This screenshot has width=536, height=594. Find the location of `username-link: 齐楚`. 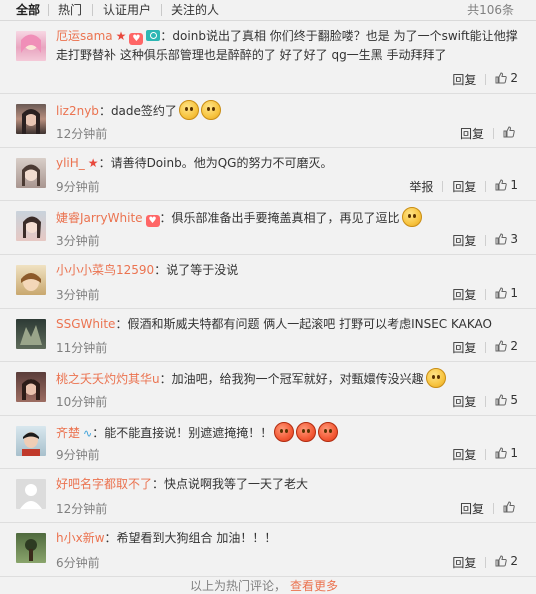

username-link: 齐楚 is located at coordinates (68, 433).